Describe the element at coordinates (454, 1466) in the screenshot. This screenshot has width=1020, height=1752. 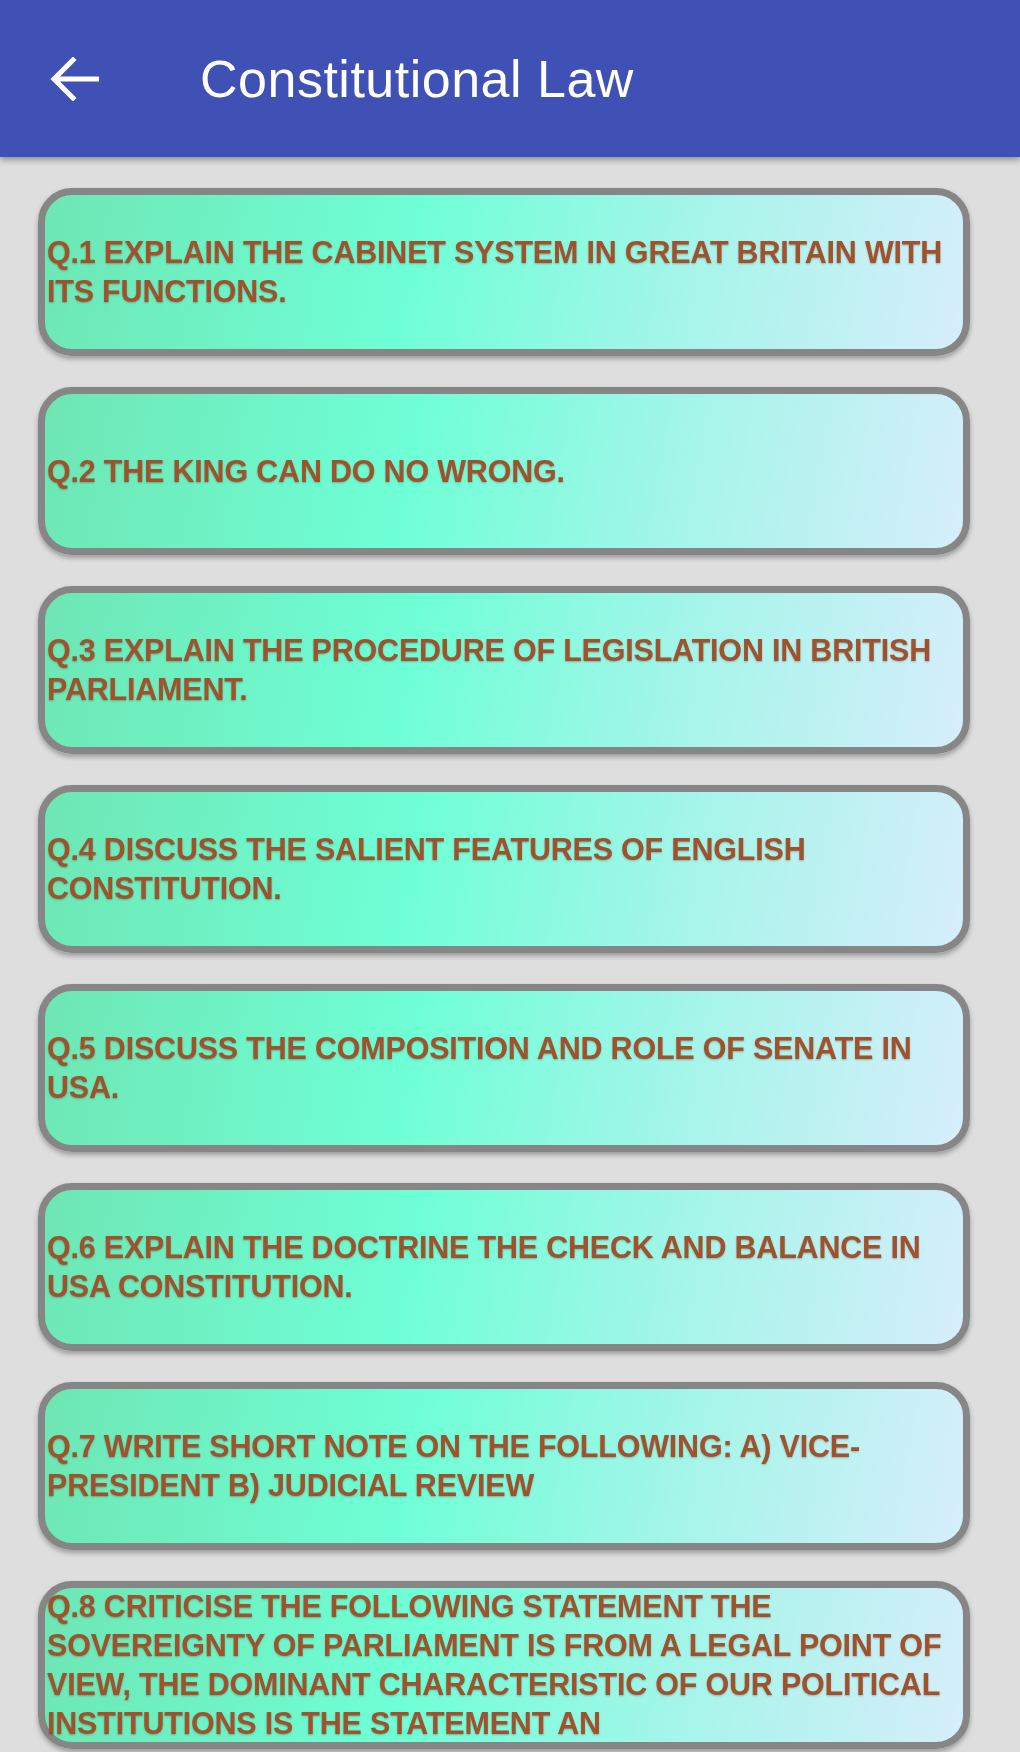
I see `question-text: Q.7 WRITE SHORT NOTE ON THE FOLLOWING: A) VICE-PRESIDENT B) JUDICIAL REVIEW` at that location.